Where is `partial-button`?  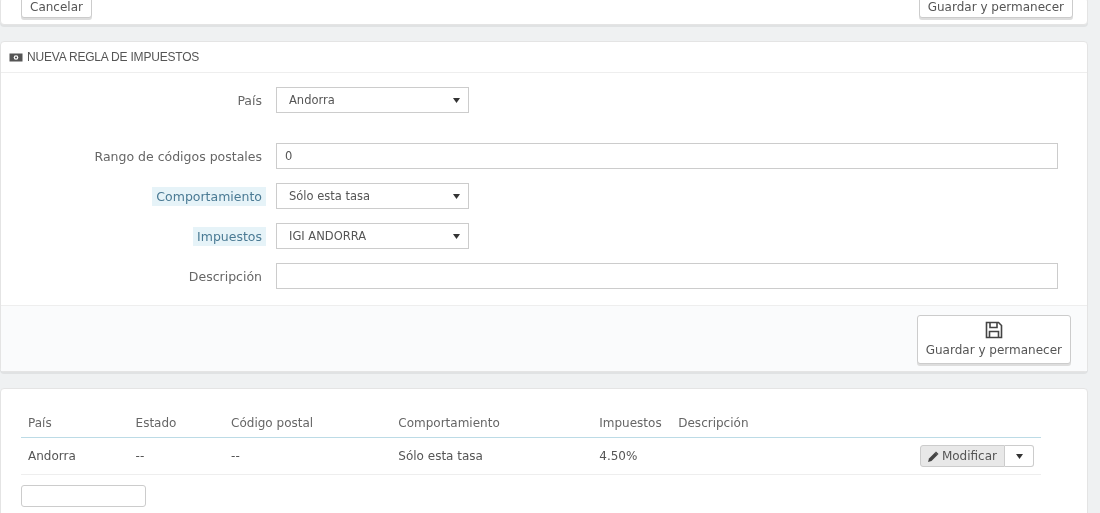
partial-button is located at coordinates (83, 496).